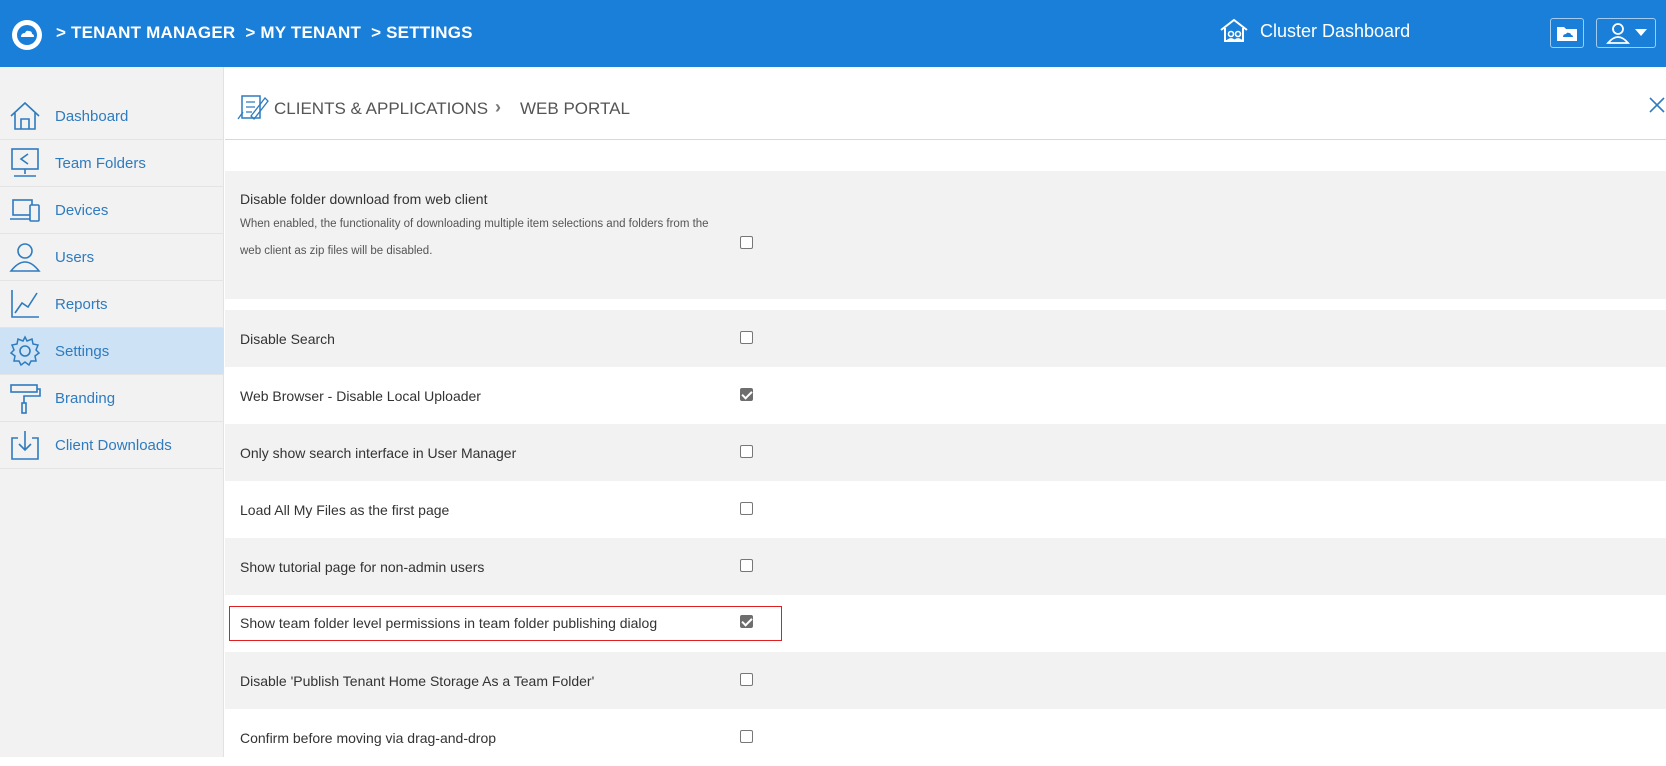  Describe the element at coordinates (112, 210) in the screenshot. I see `sidebar-item-devices: Devices` at that location.